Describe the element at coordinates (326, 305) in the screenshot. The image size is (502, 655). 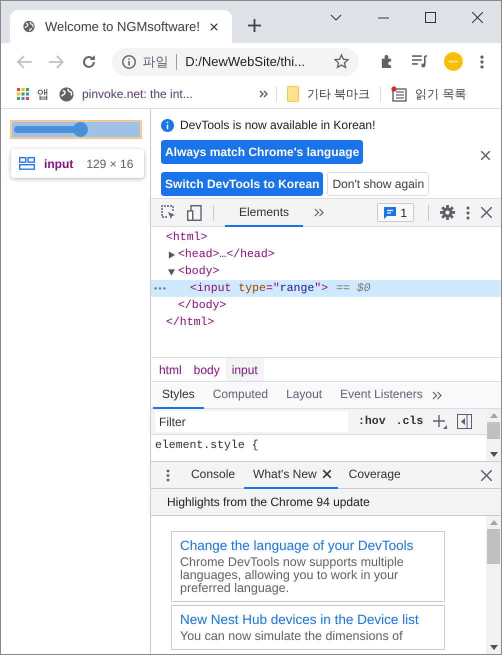
I see `dom-node-row: </body>` at that location.